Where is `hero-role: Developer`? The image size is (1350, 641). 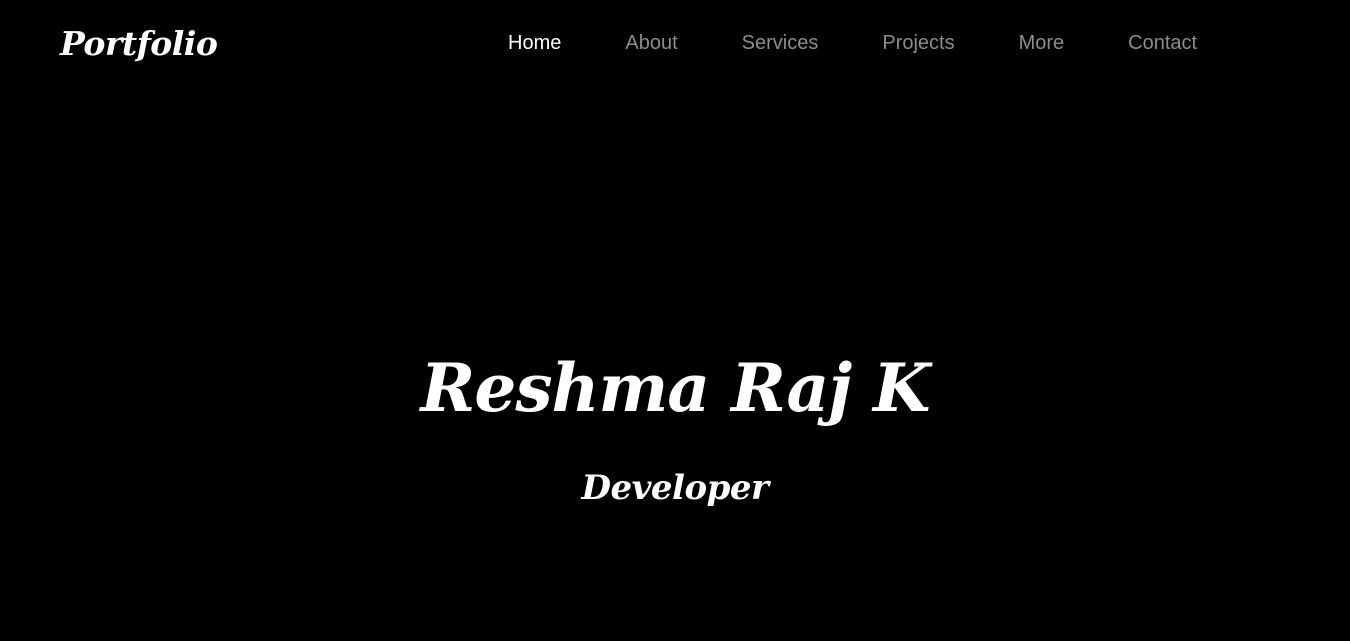 hero-role: Developer is located at coordinates (675, 488).